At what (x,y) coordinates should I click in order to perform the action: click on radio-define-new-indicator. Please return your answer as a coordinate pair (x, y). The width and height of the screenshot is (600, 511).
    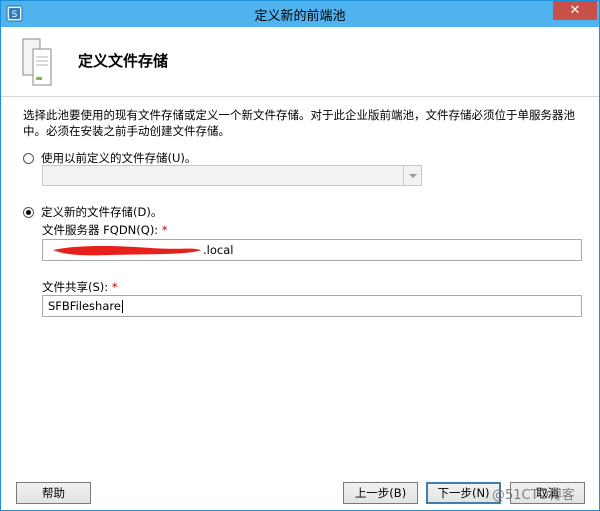
    Looking at the image, I should click on (28, 212).